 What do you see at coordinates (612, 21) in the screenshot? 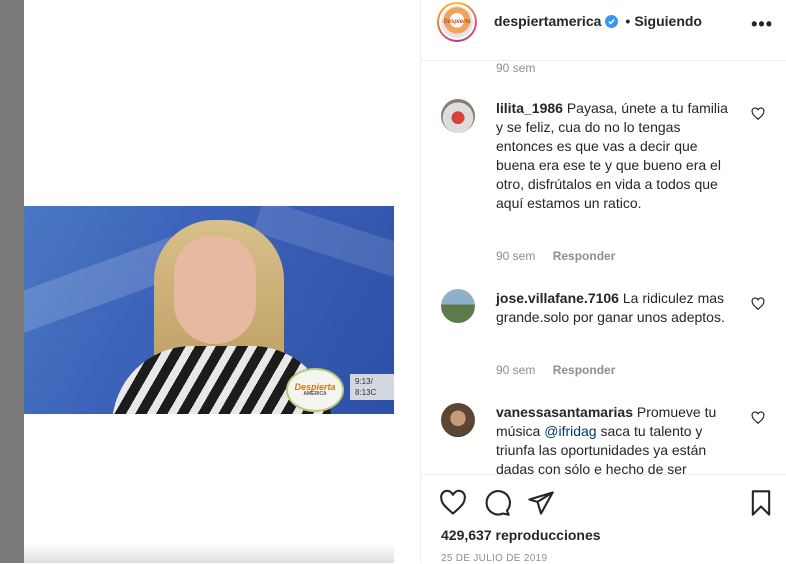
I see `verified-badge-icon` at bounding box center [612, 21].